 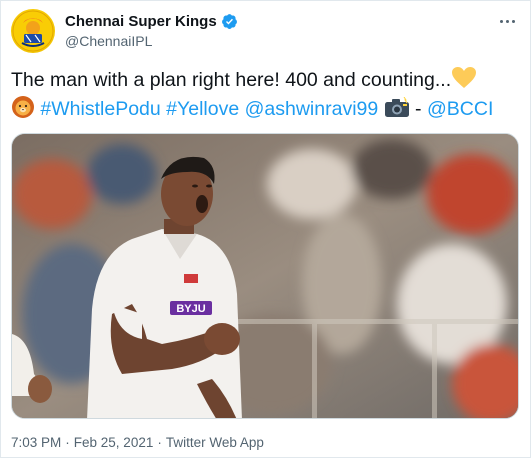 I want to click on csk-logo-icon, so click(x=33, y=31).